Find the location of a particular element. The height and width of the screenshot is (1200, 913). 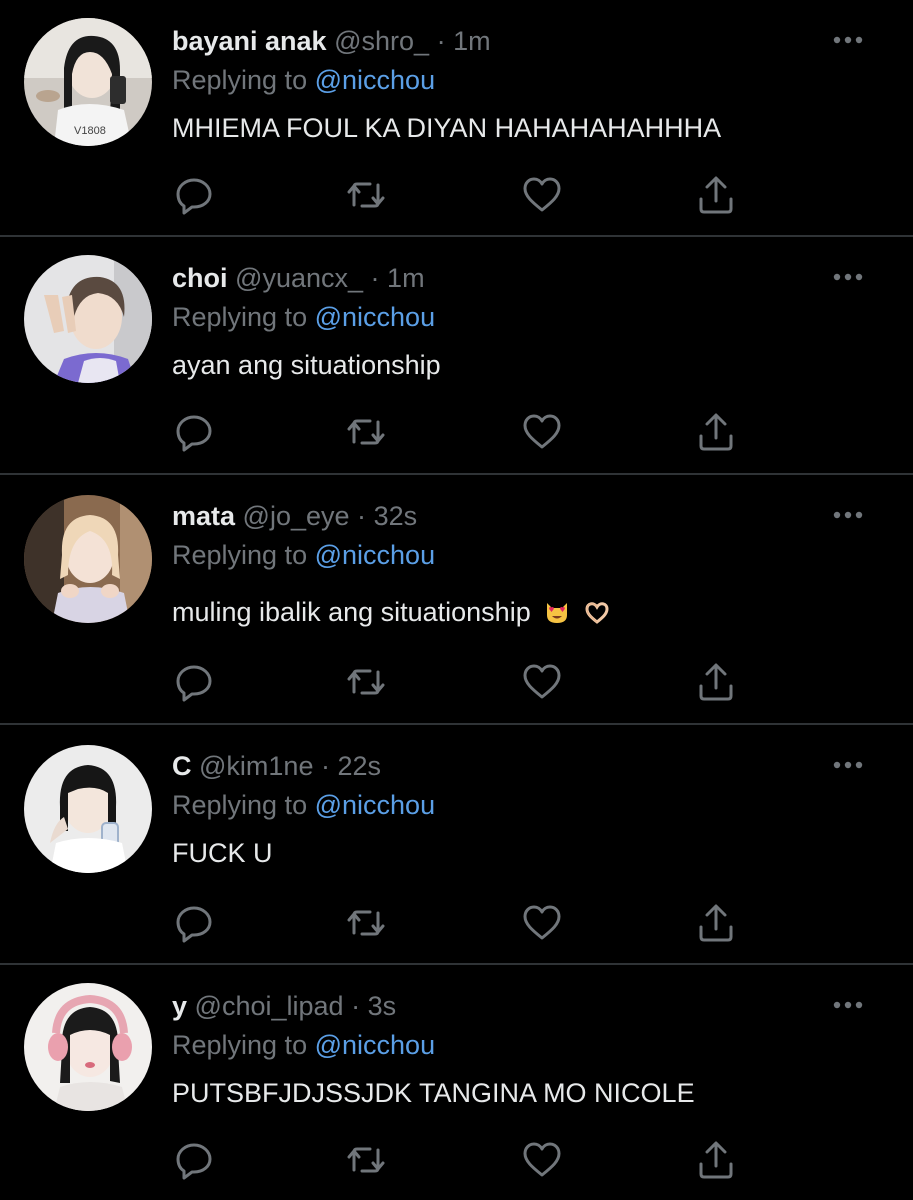

user-handle: @shro_ is located at coordinates (381, 41).